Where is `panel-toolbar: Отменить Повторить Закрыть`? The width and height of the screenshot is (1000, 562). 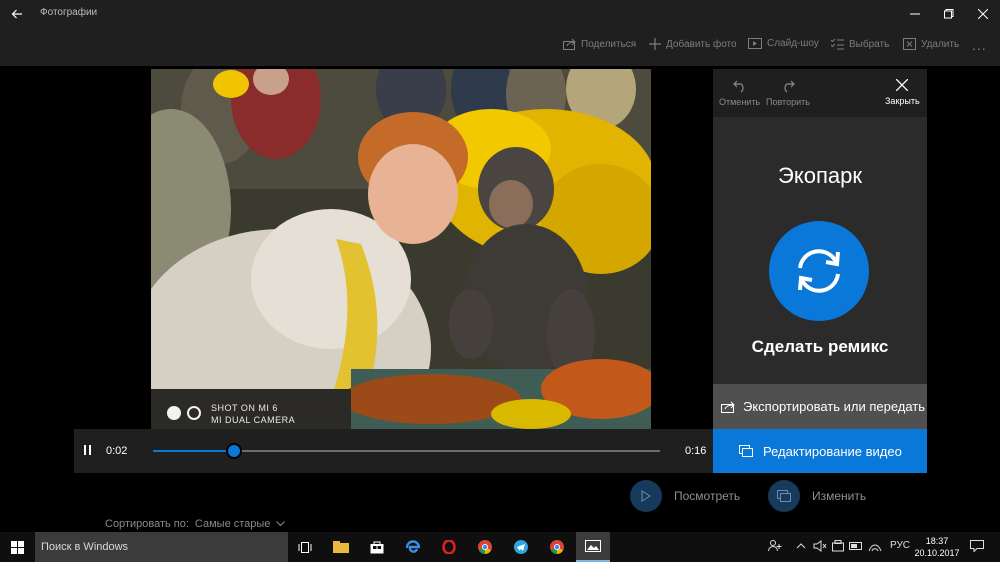 panel-toolbar: Отменить Повторить Закрыть is located at coordinates (820, 93).